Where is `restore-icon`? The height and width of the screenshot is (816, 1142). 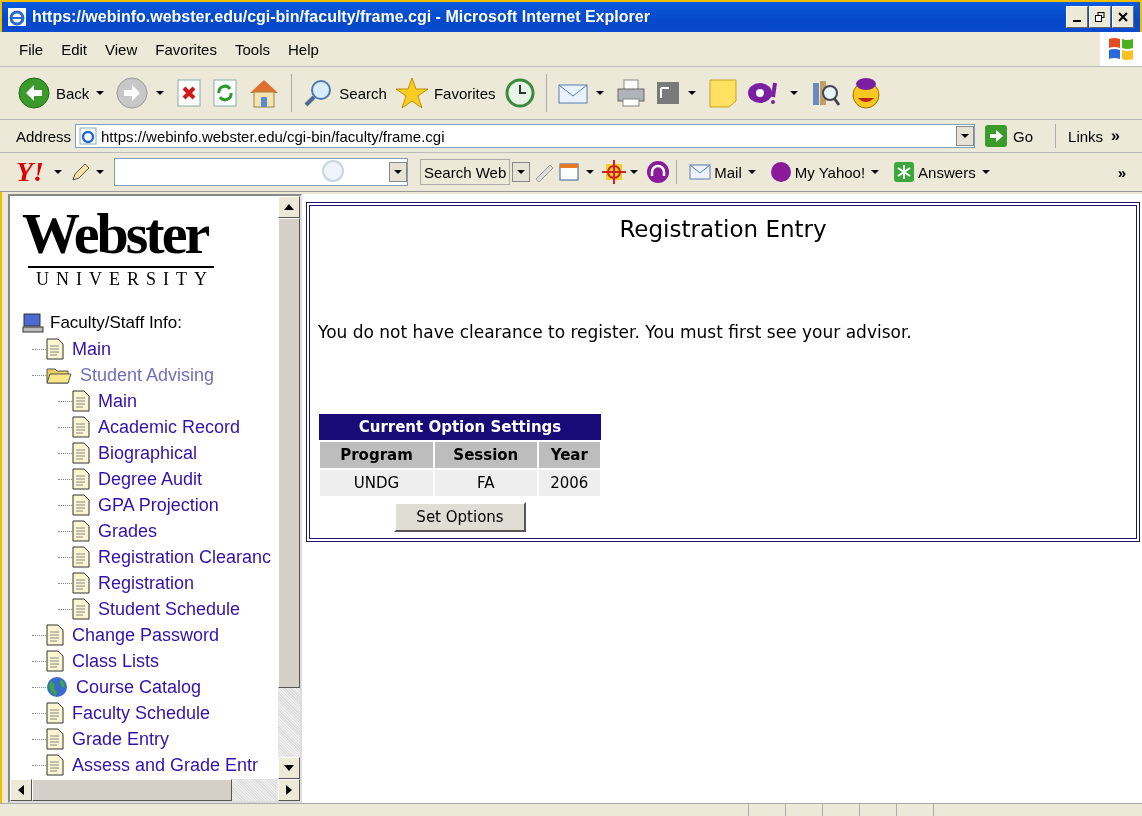
restore-icon is located at coordinates (1100, 17).